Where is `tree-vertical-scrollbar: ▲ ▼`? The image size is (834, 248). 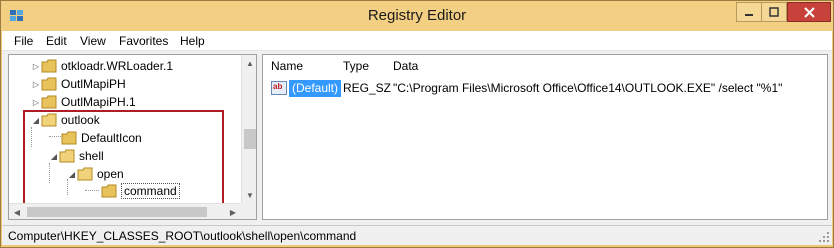
tree-vertical-scrollbar: ▲ ▼ is located at coordinates (248, 129).